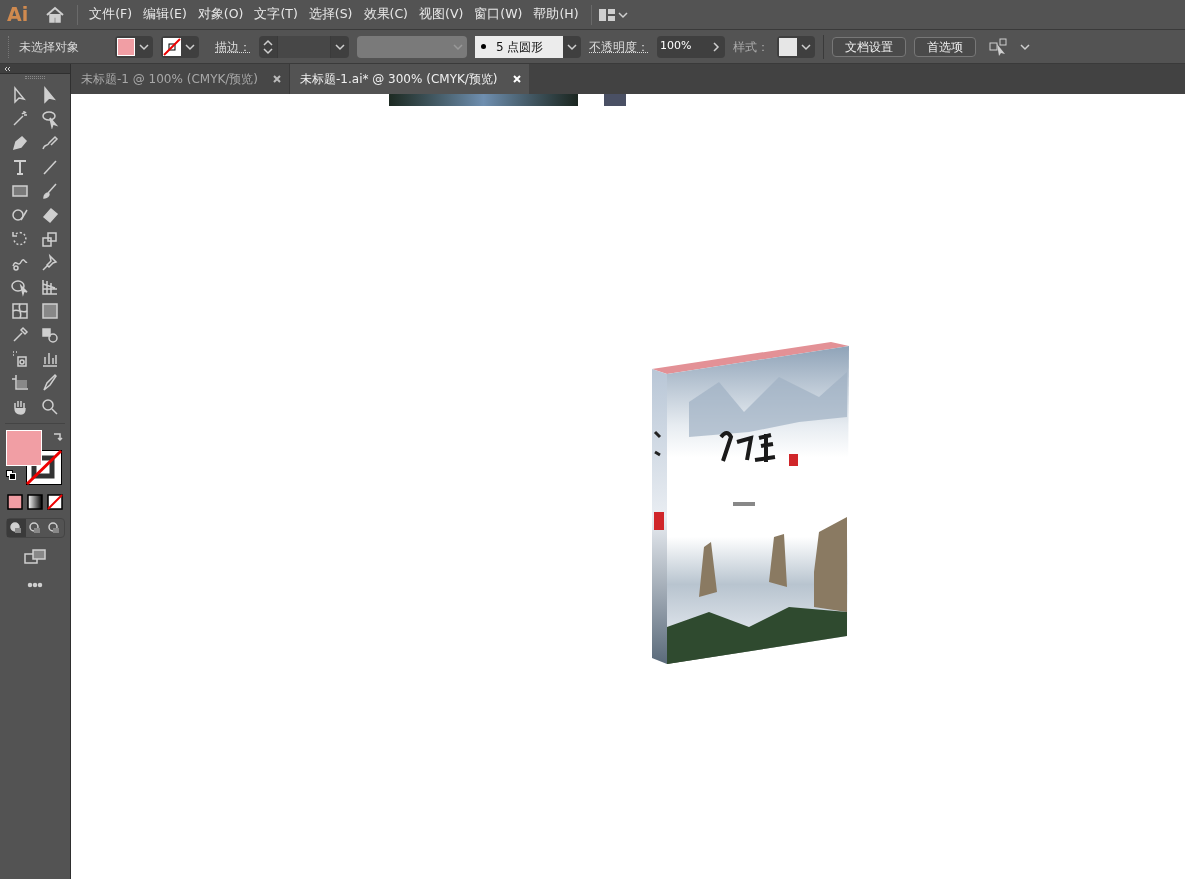  I want to click on no-stroke-swatch-icon, so click(172, 46).